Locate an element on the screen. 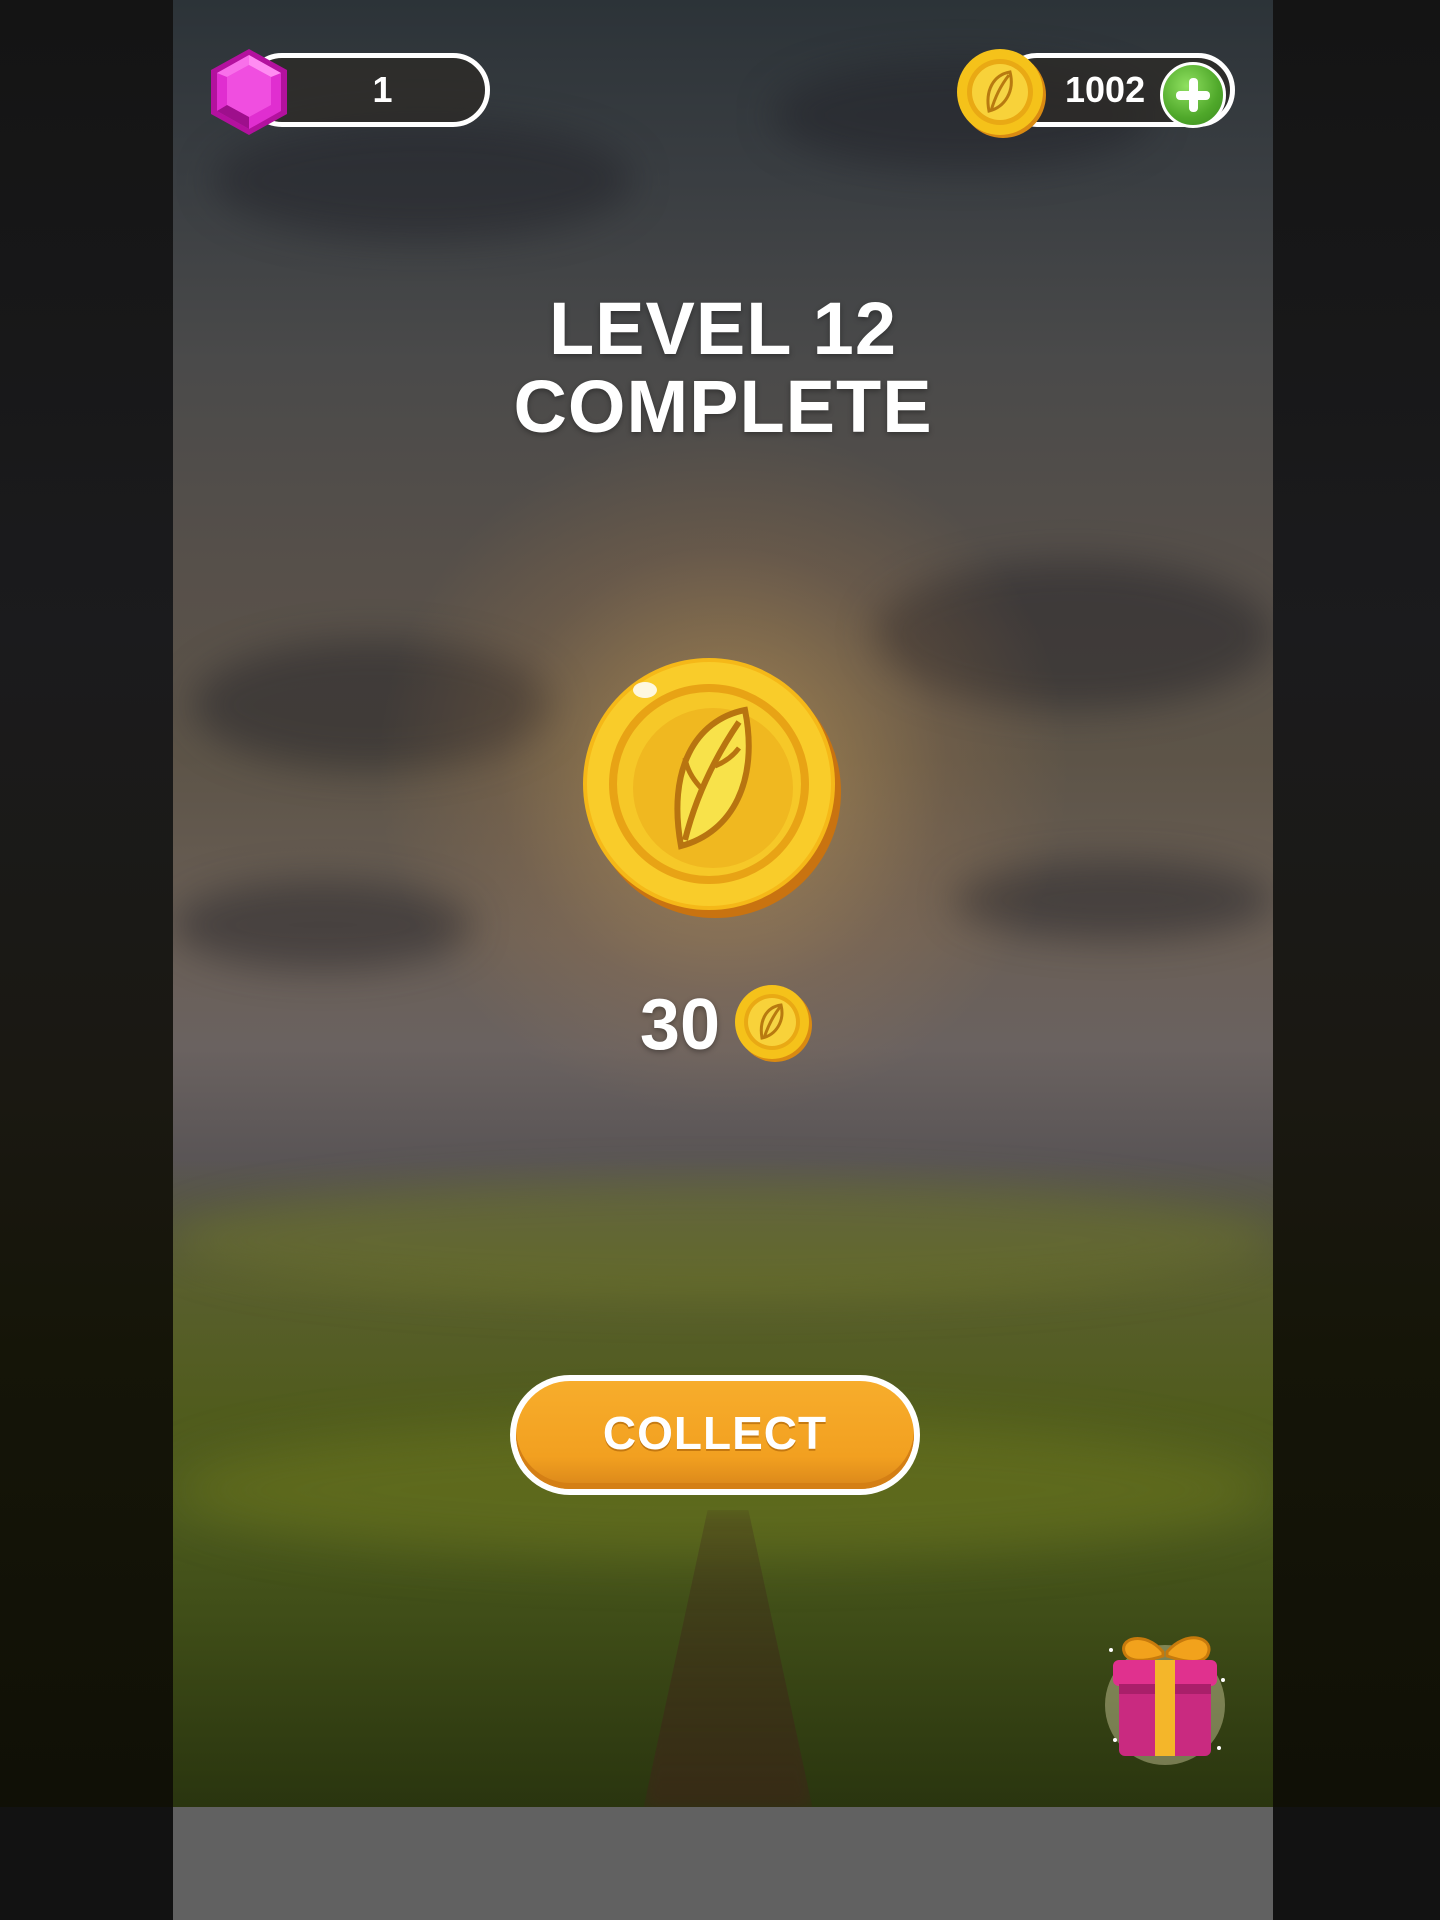 This screenshot has height=1920, width=1440. collect-button: COLLECT is located at coordinates (715, 1435).